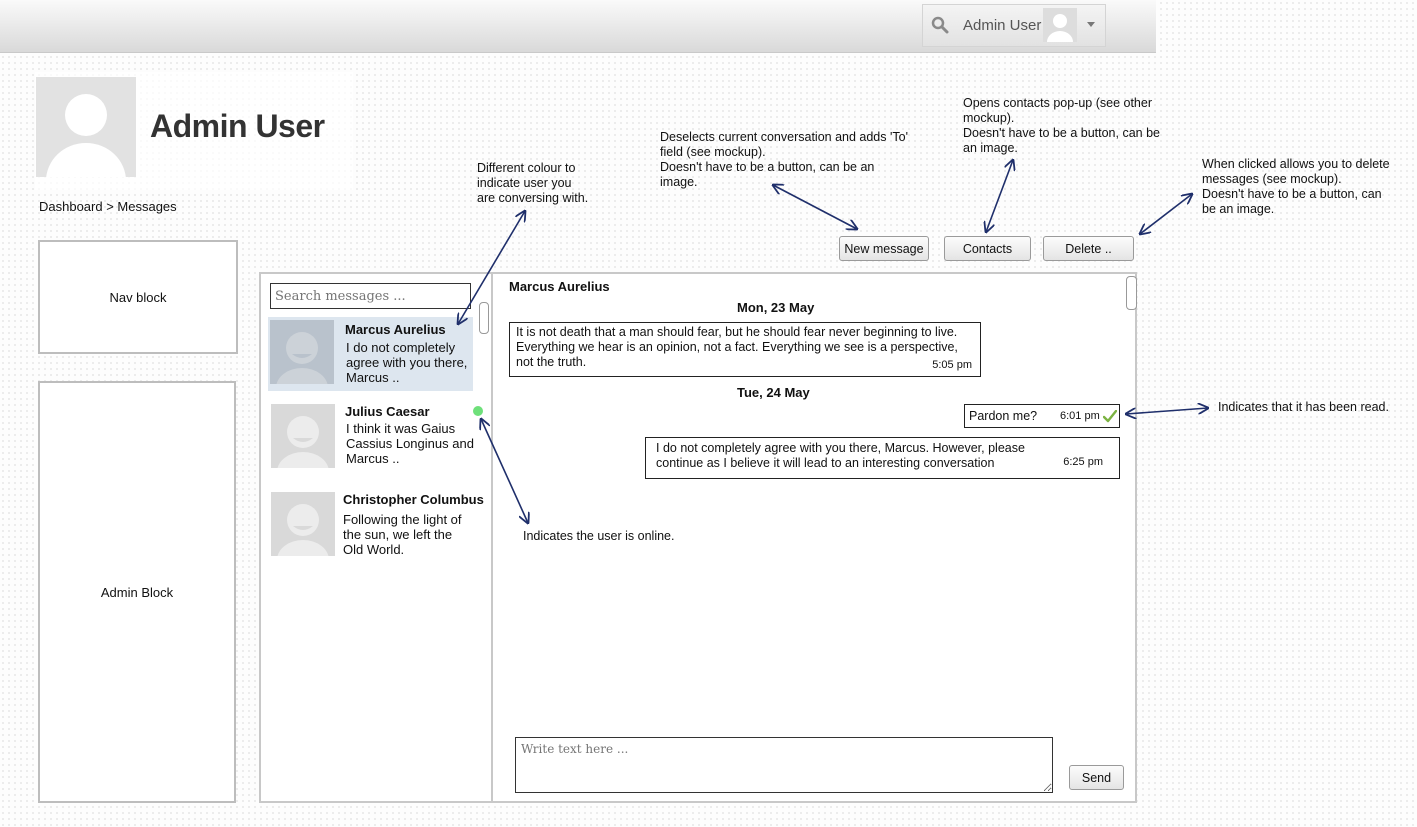  Describe the element at coordinates (1167, 411) in the screenshot. I see `arrow-read` at that location.